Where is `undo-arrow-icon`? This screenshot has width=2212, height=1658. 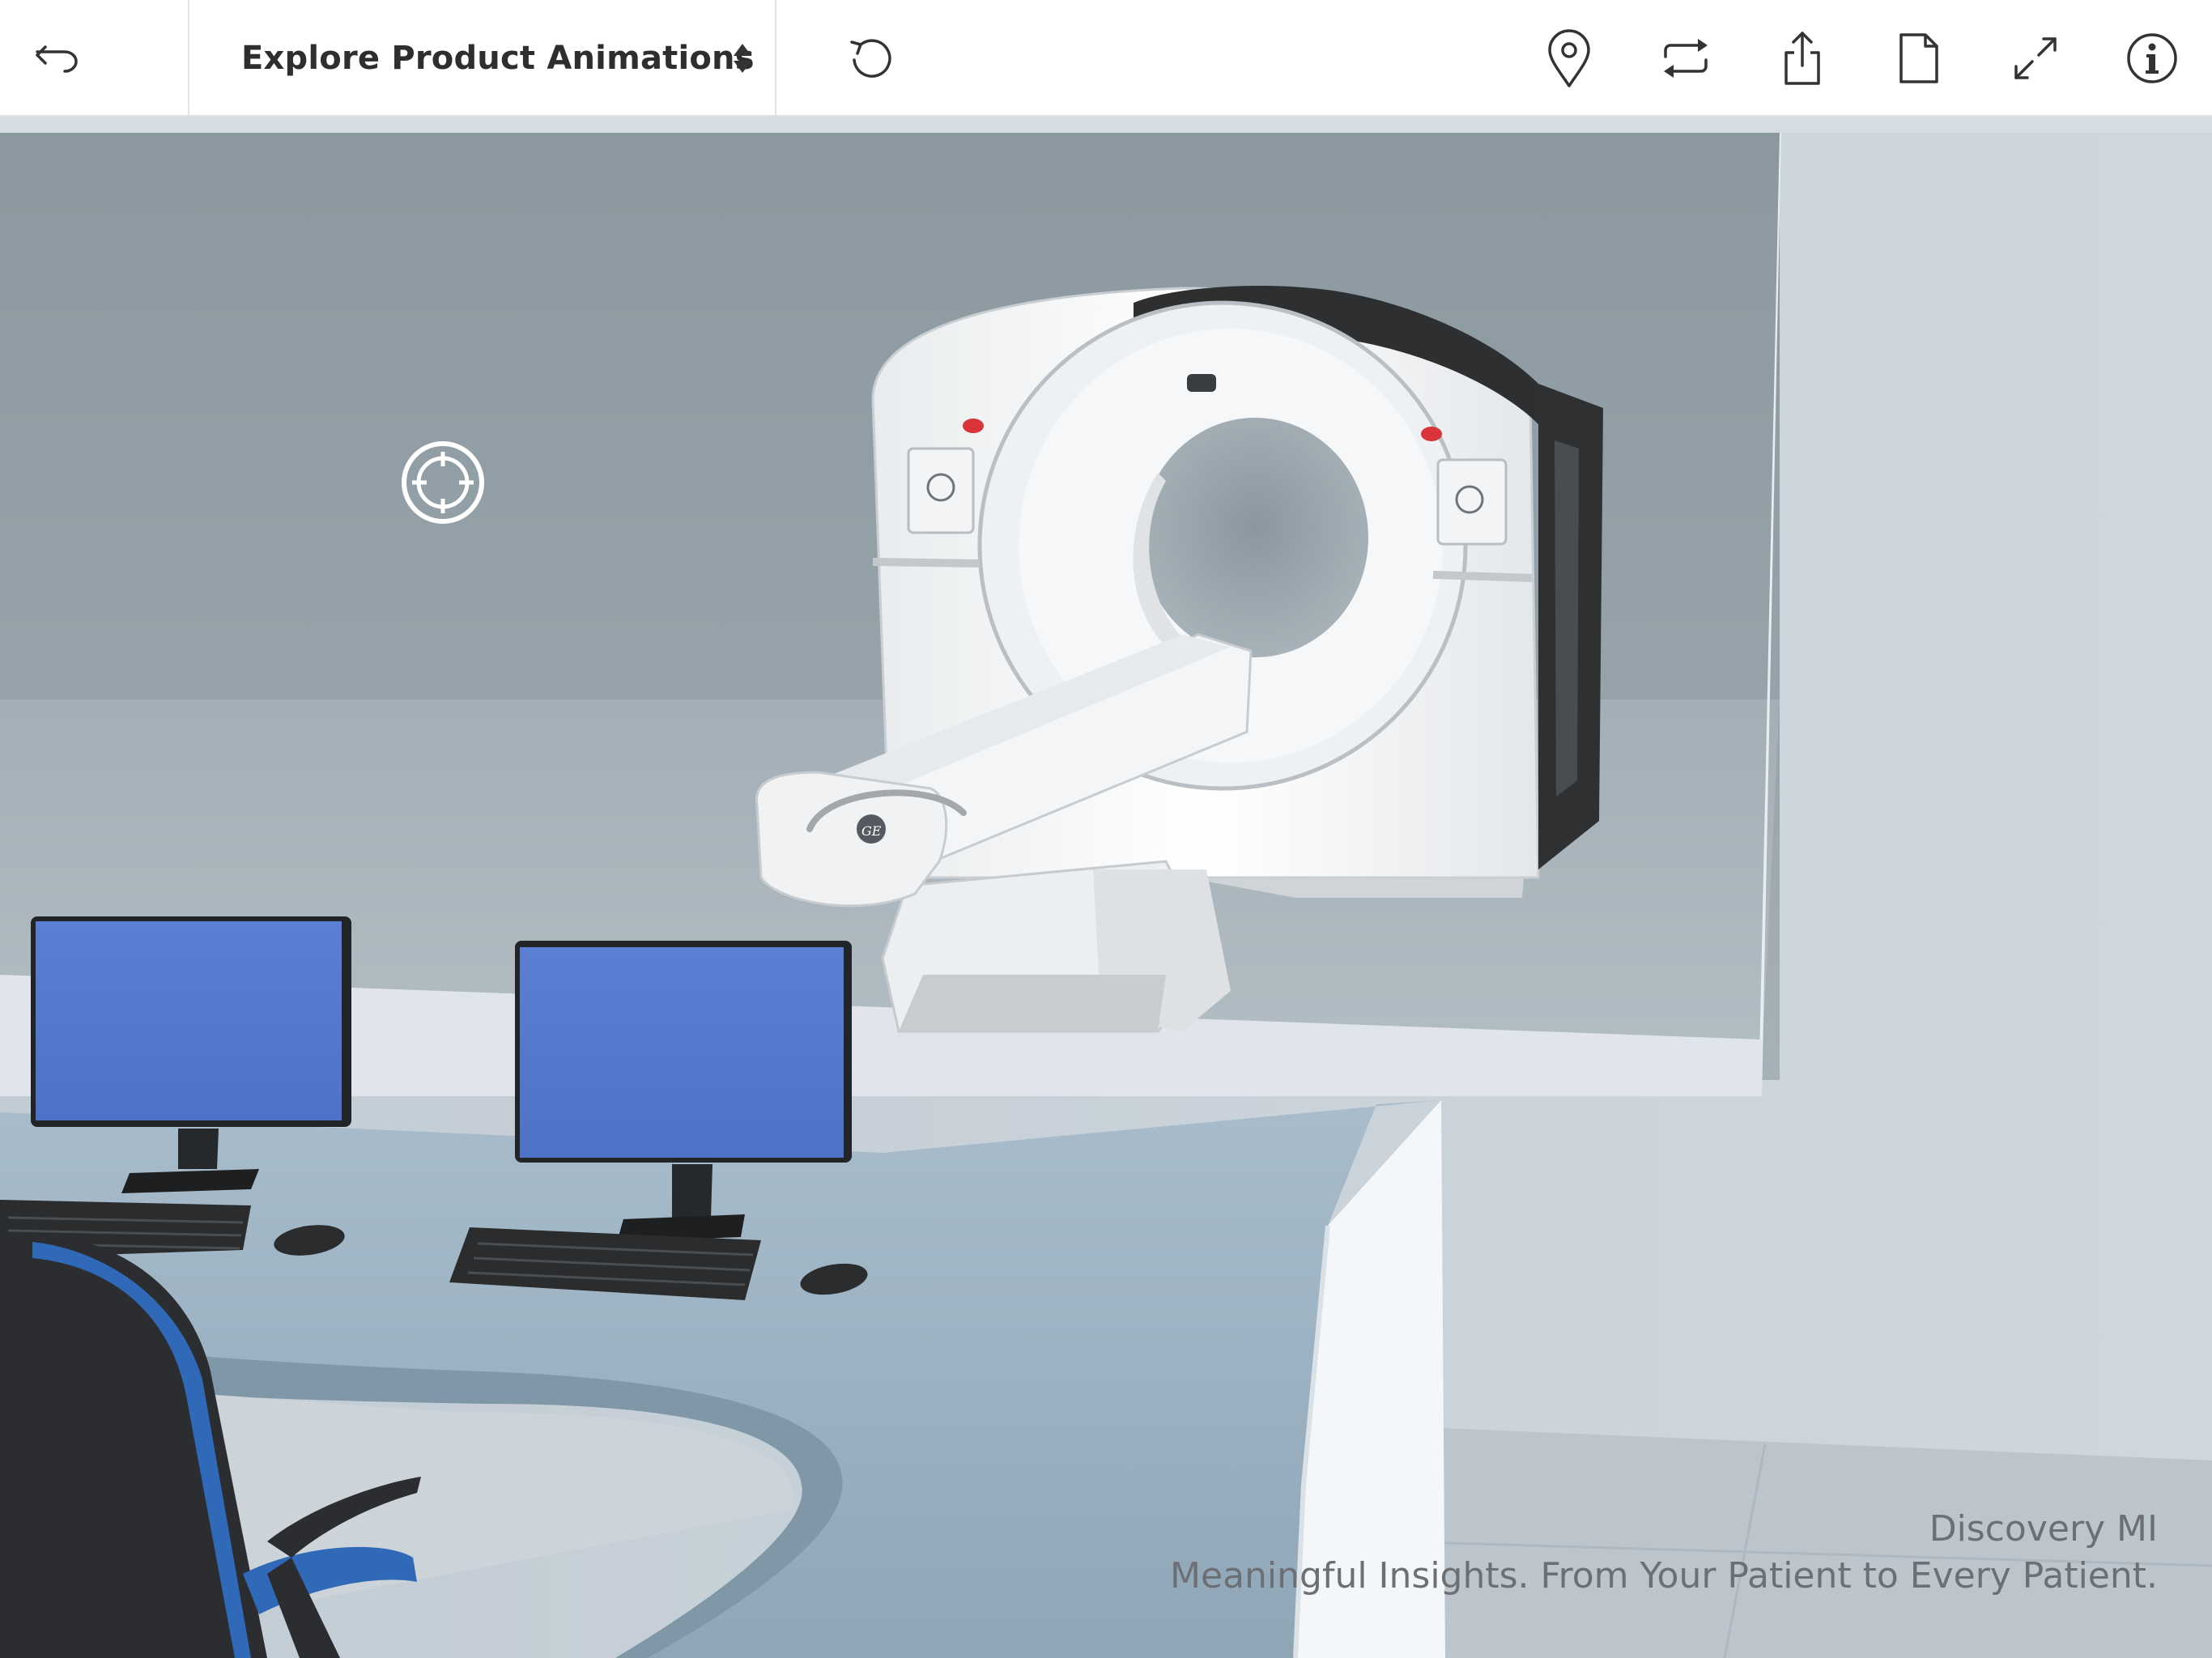
undo-arrow-icon is located at coordinates (58, 58).